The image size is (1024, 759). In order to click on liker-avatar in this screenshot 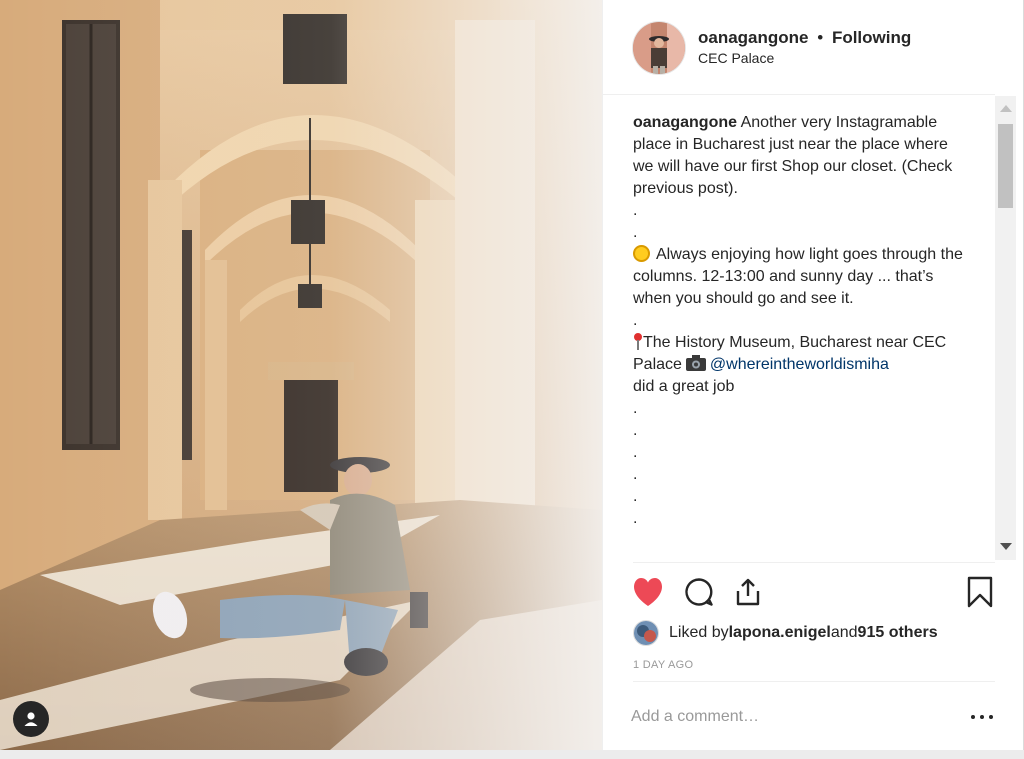, I will do `click(646, 633)`.